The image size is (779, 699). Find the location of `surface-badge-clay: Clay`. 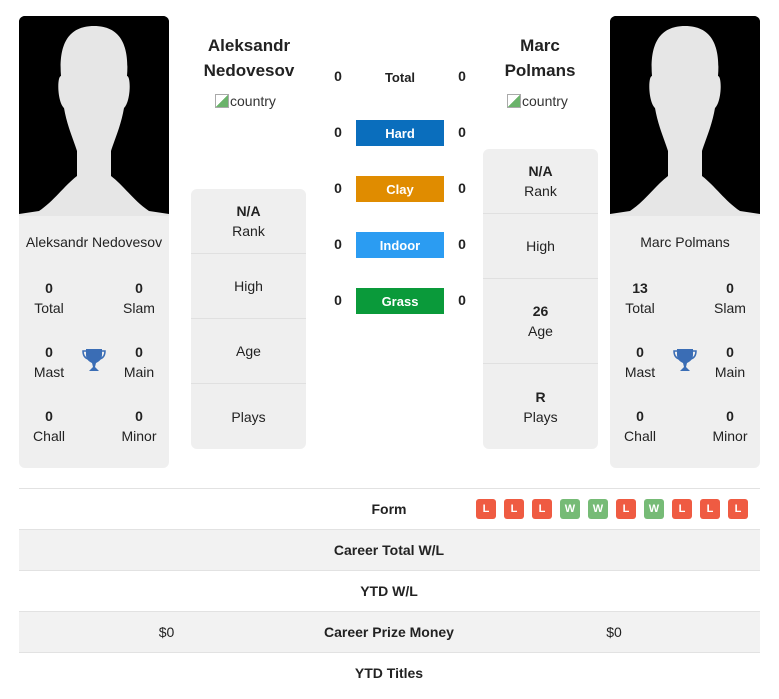

surface-badge-clay: Clay is located at coordinates (400, 189).